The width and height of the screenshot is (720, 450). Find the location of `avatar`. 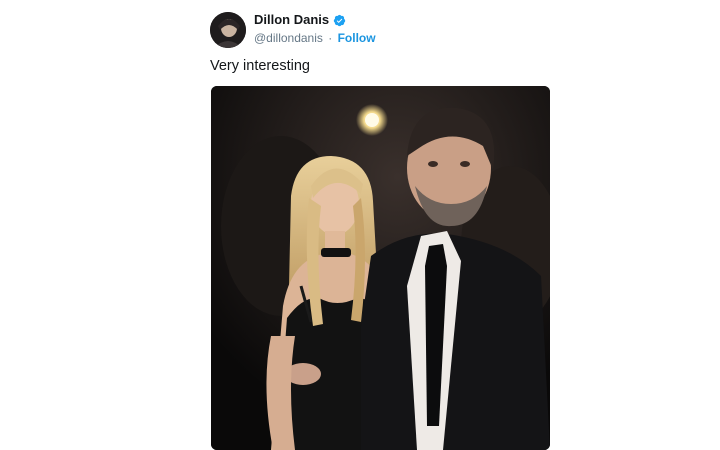

avatar is located at coordinates (228, 30).